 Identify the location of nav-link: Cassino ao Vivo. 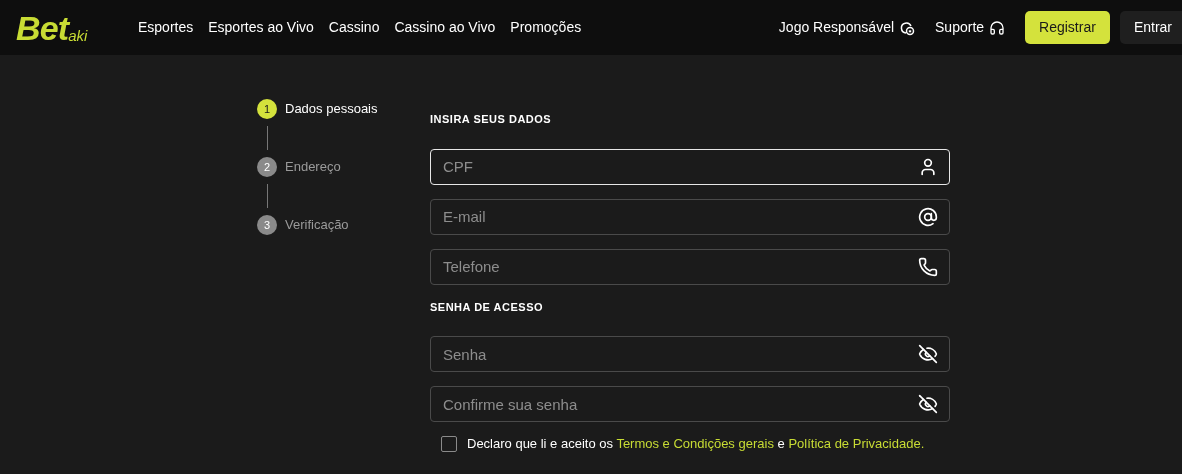
(445, 27).